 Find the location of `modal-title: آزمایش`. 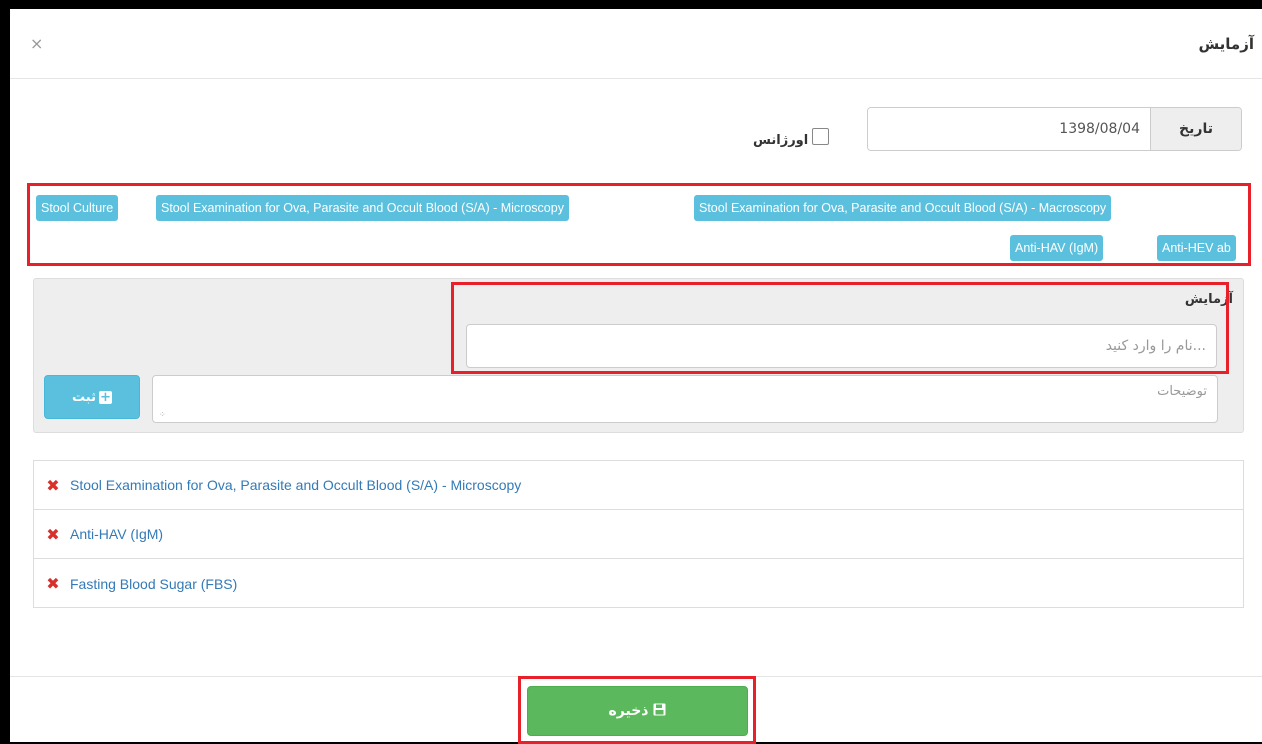

modal-title: آزمایش is located at coordinates (1226, 44).